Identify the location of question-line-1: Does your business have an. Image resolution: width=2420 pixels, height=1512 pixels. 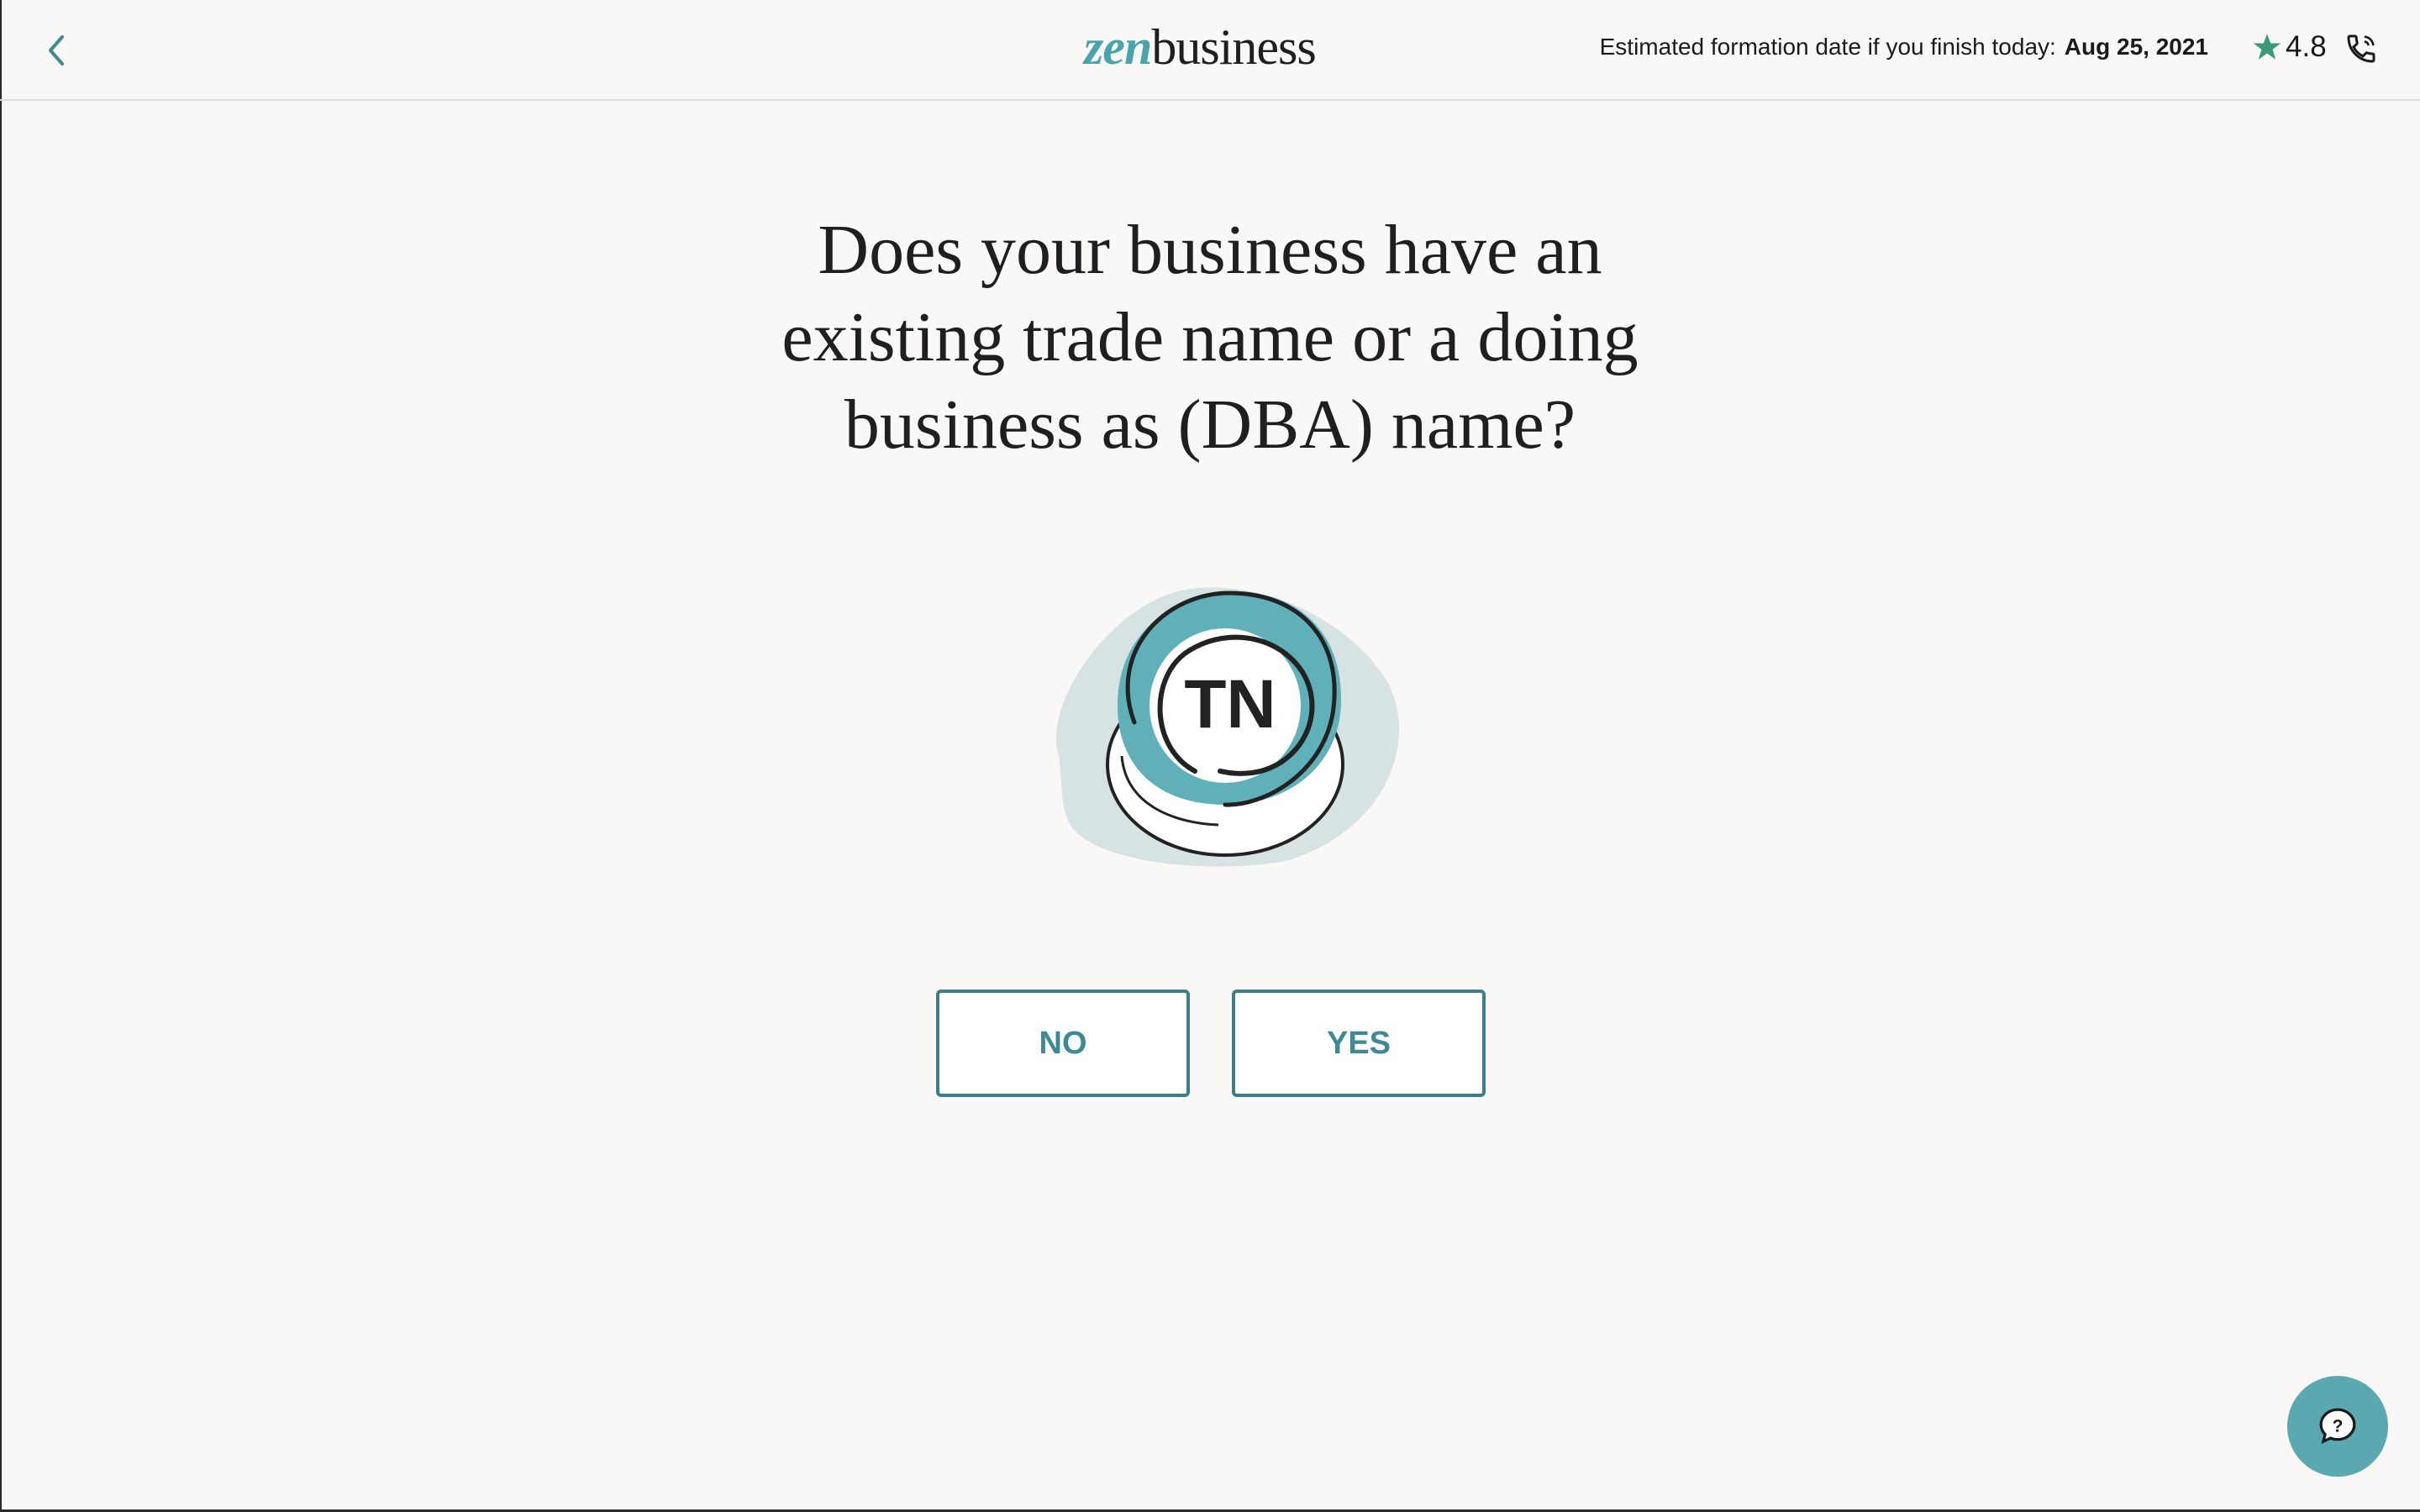
(1210, 250).